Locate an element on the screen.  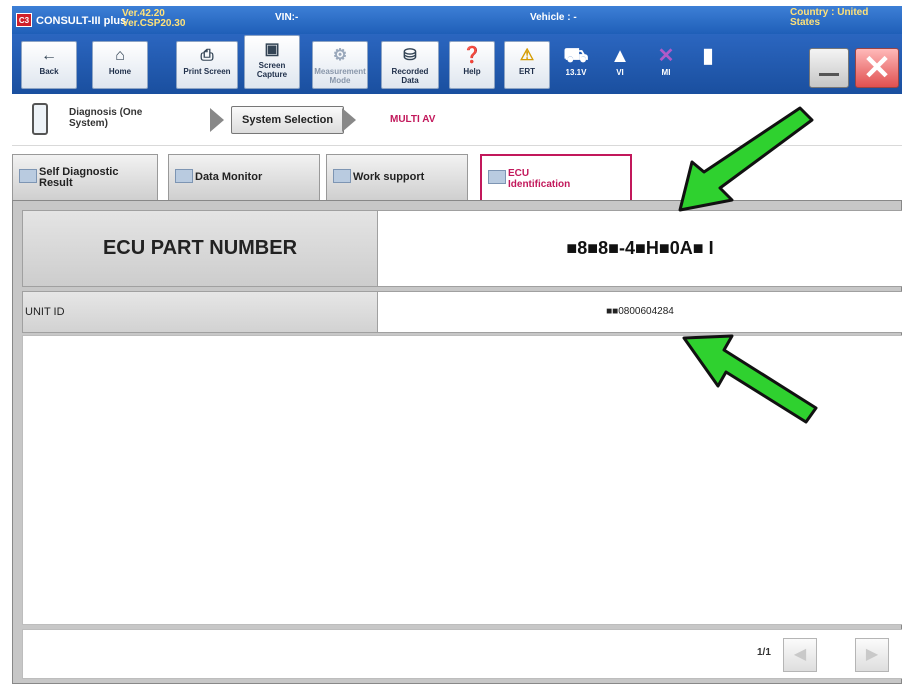
tab-label: Work support is located at coordinates (389, 177).